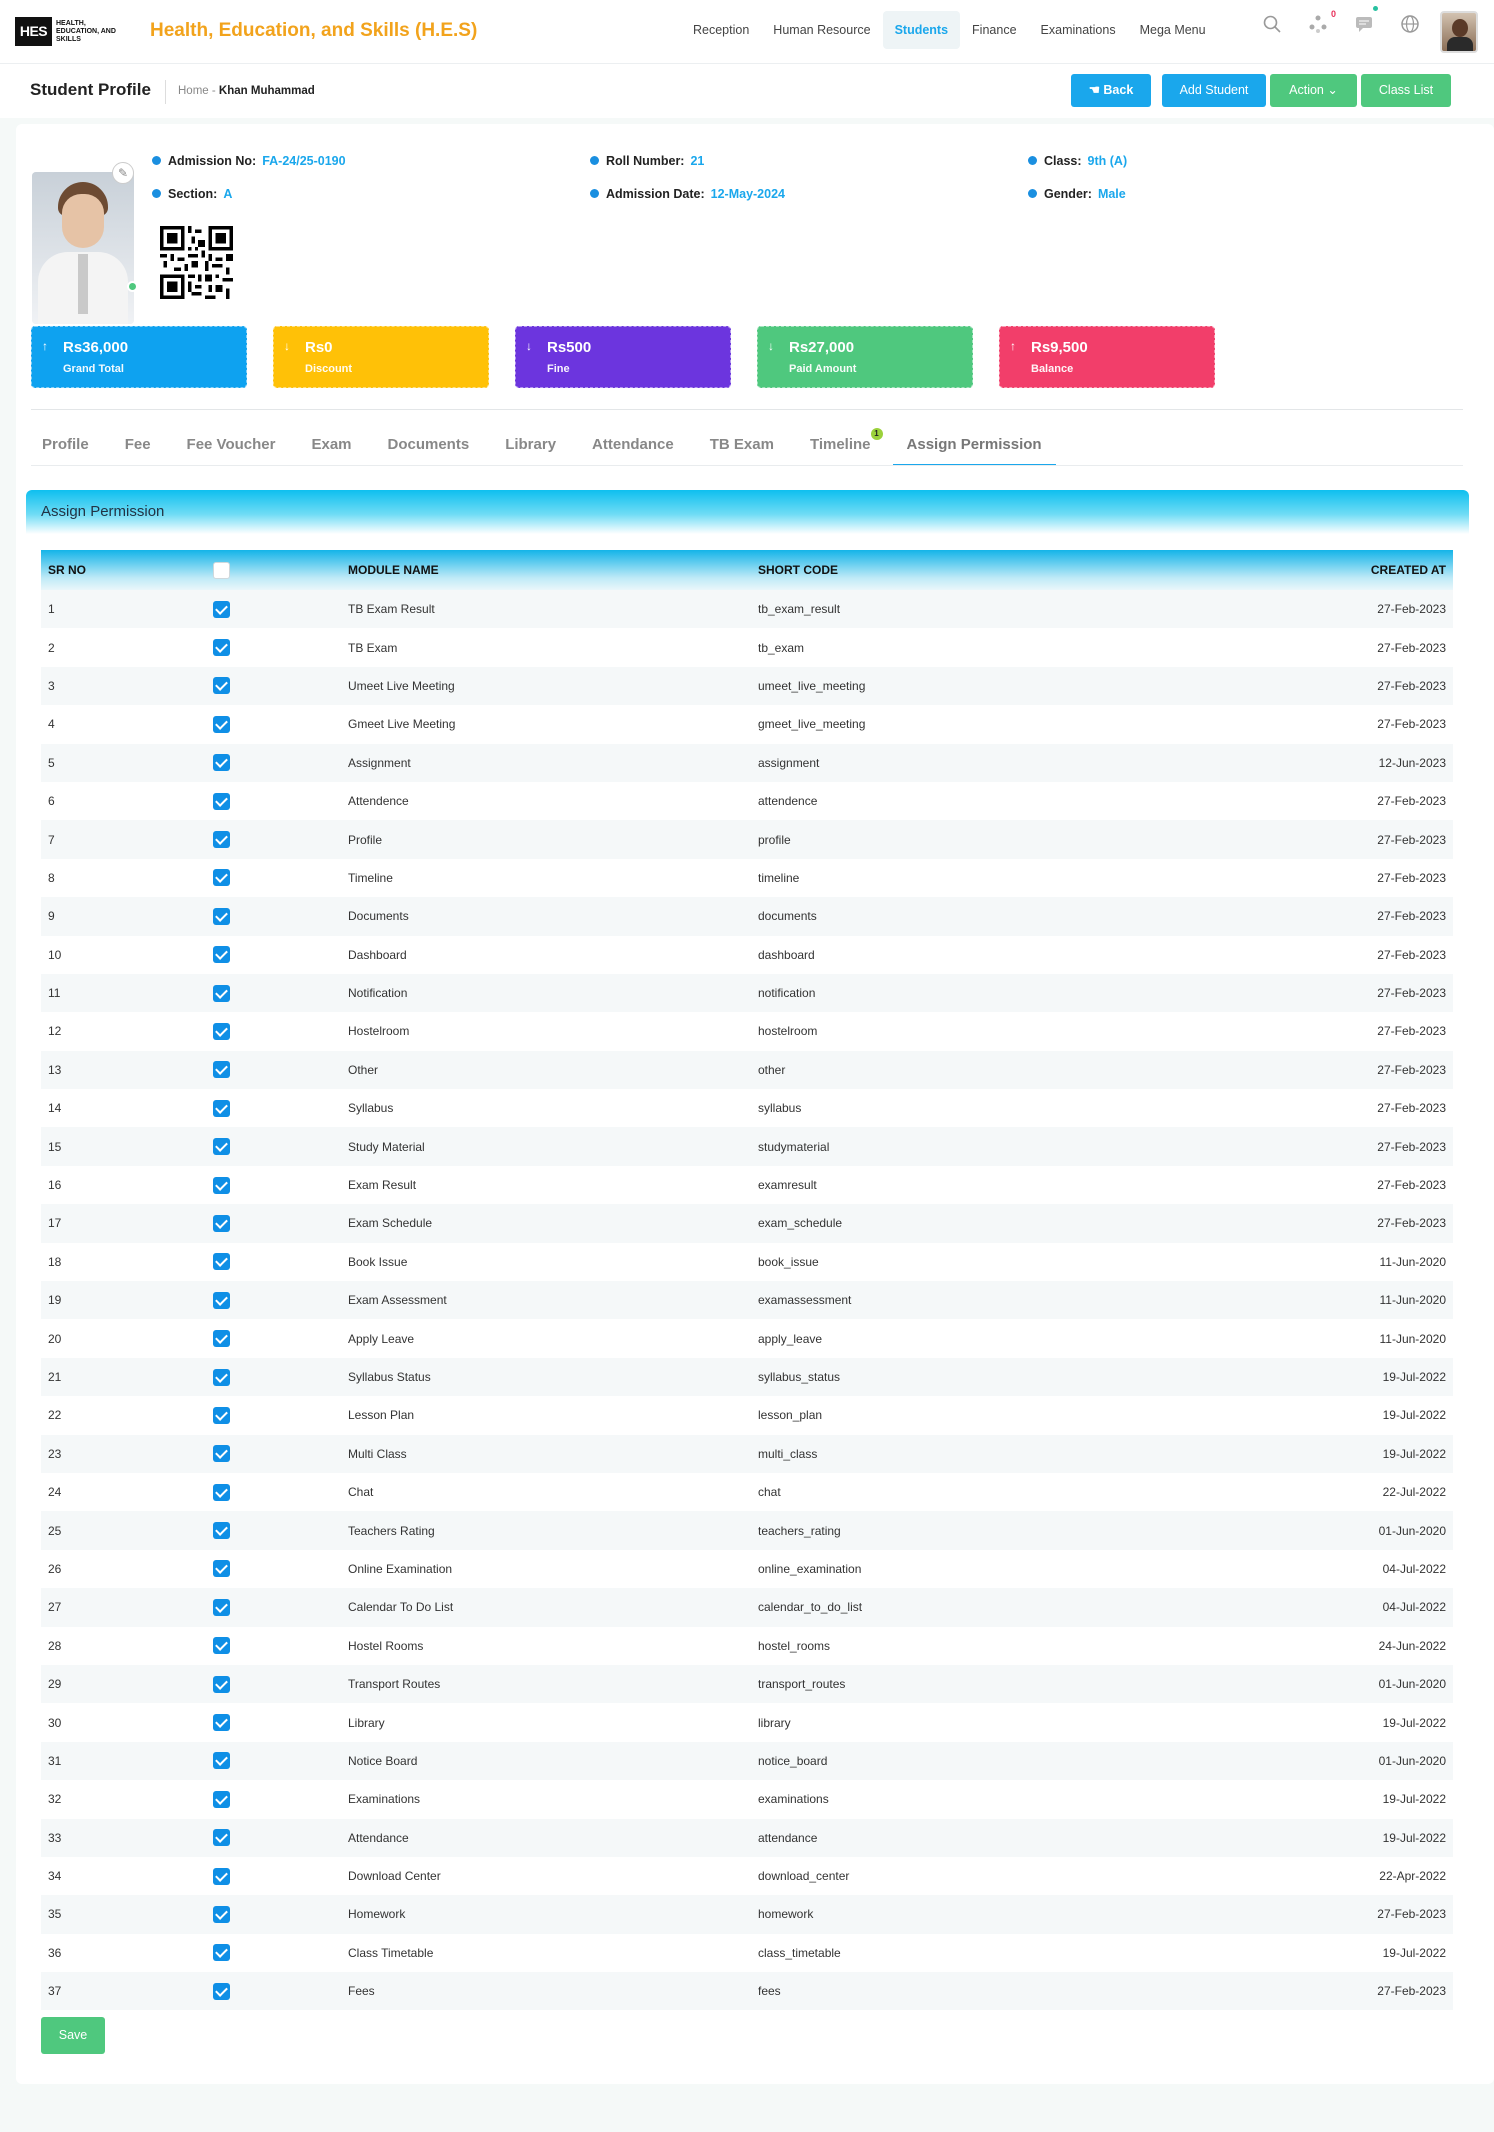  What do you see at coordinates (1173, 30) in the screenshot?
I see `nav-item-mega-menu: Mega Menu` at bounding box center [1173, 30].